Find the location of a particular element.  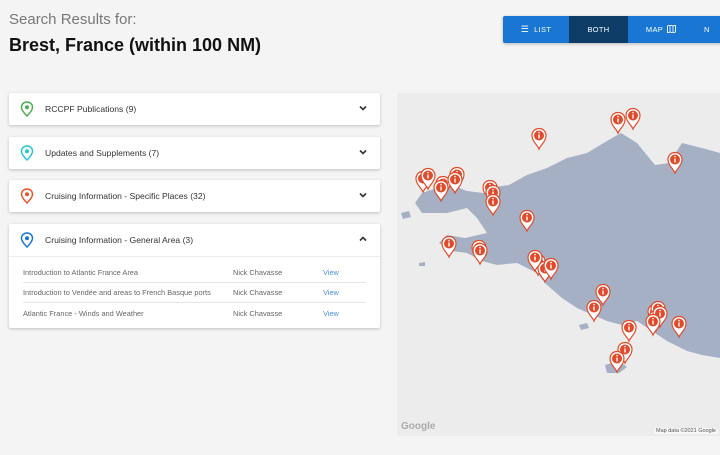

both-view-button: BOTH is located at coordinates (598, 29).